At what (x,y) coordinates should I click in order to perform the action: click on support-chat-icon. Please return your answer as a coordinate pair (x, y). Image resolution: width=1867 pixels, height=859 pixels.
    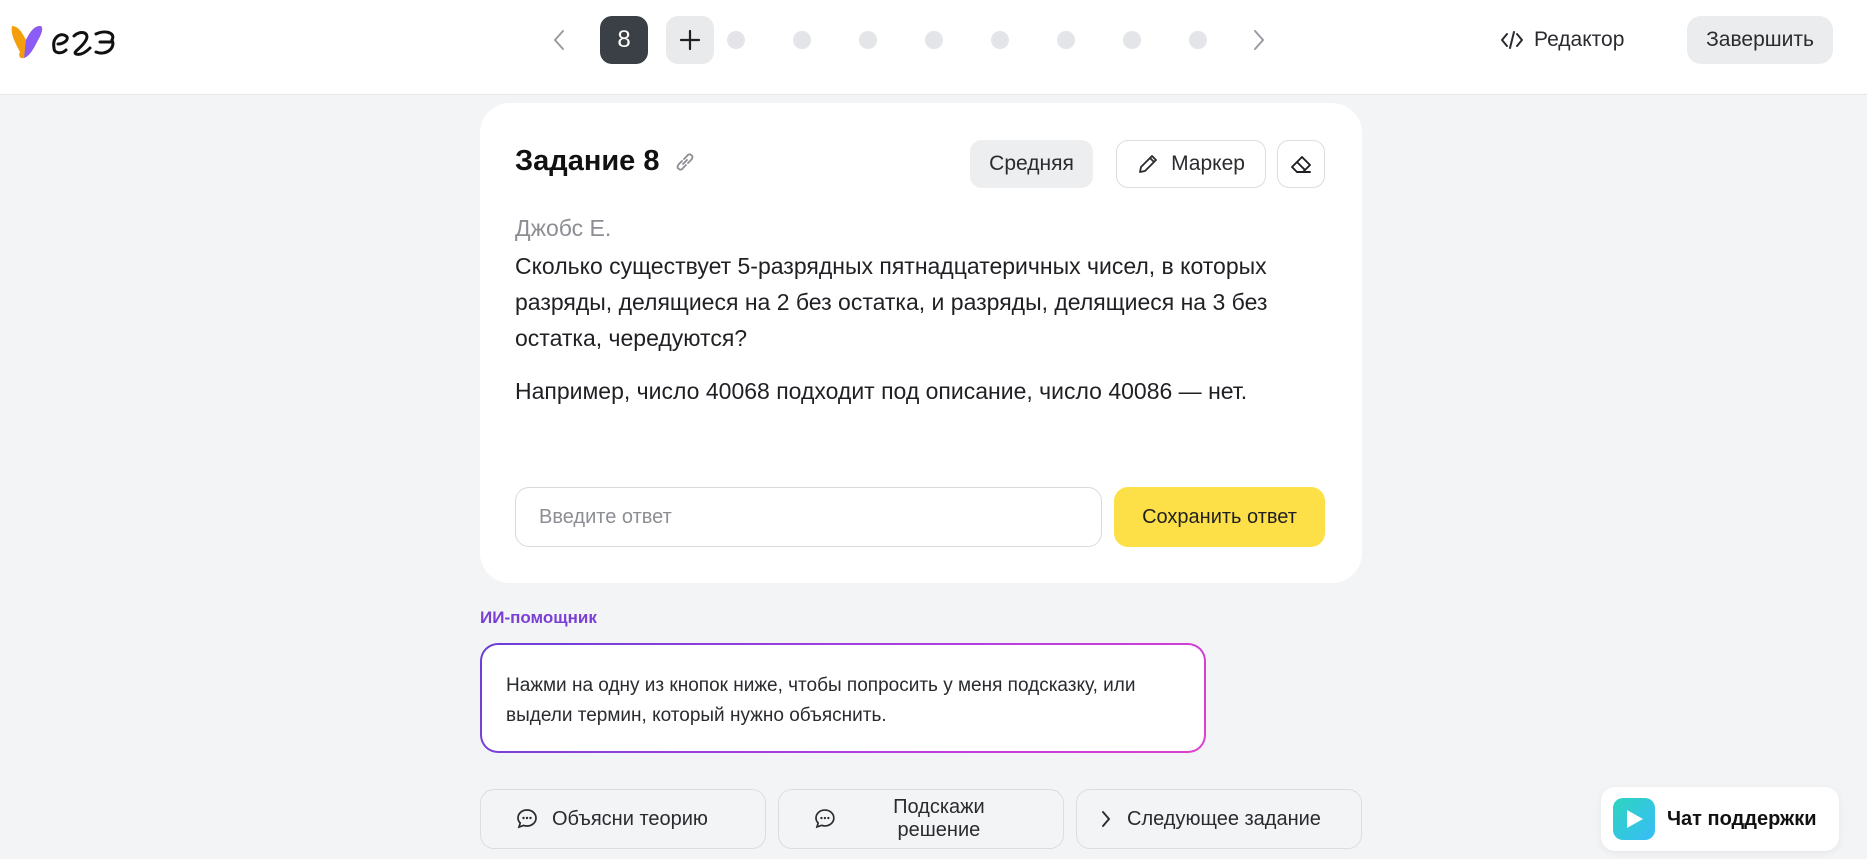
    Looking at the image, I should click on (1634, 819).